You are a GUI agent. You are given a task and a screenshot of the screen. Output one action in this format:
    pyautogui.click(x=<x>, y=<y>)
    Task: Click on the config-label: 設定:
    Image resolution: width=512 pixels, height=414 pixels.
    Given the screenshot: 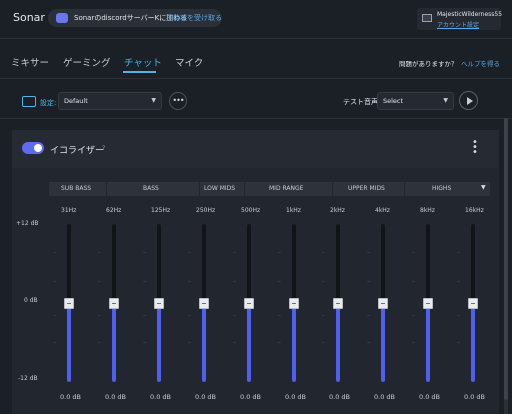 What is the action you would take?
    pyautogui.click(x=48, y=103)
    